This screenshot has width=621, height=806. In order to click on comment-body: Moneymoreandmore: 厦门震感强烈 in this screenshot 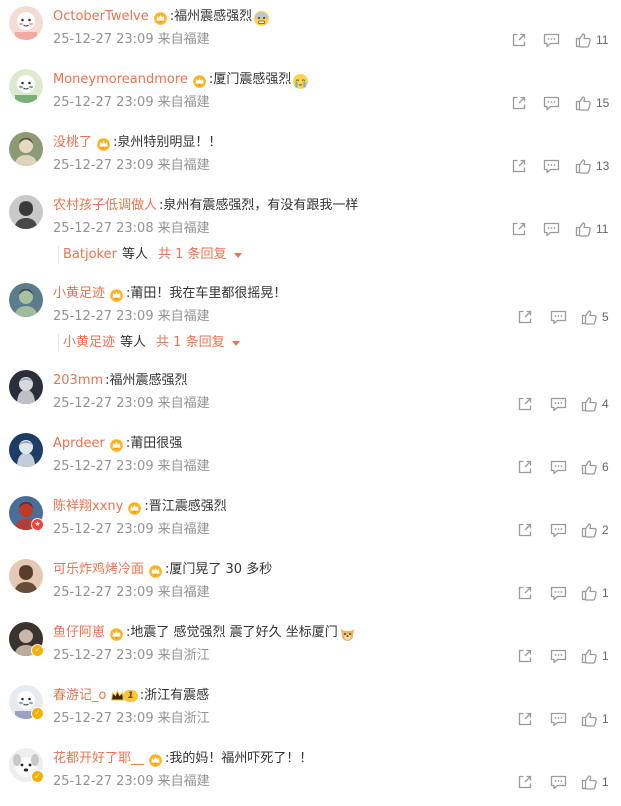, I will do `click(181, 80)`.